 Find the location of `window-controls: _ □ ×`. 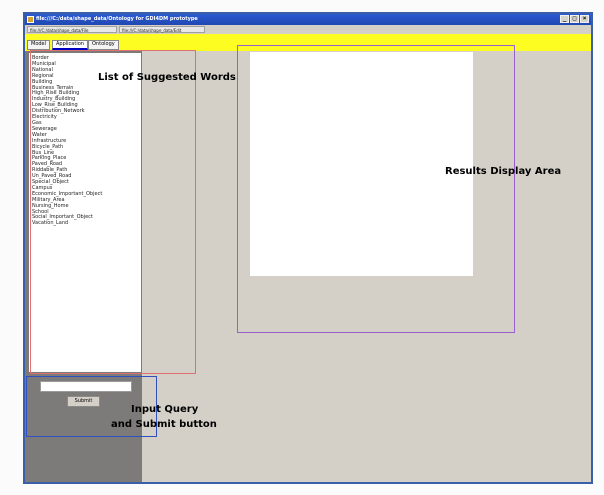

window-controls: _ □ × is located at coordinates (574, 19).